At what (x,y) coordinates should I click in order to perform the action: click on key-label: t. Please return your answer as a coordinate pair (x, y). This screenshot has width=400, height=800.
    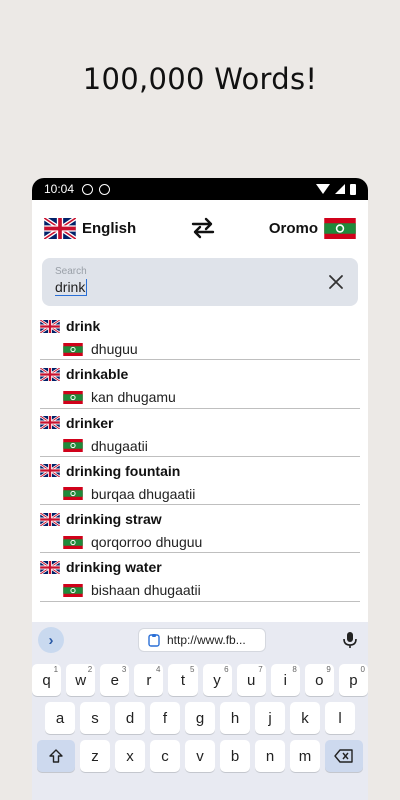
    Looking at the image, I should click on (183, 680).